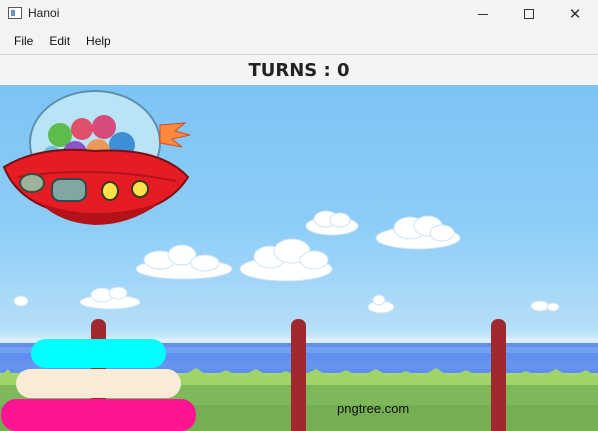 The image size is (598, 431). I want to click on menu-bar: File Edit Help, so click(299, 41).